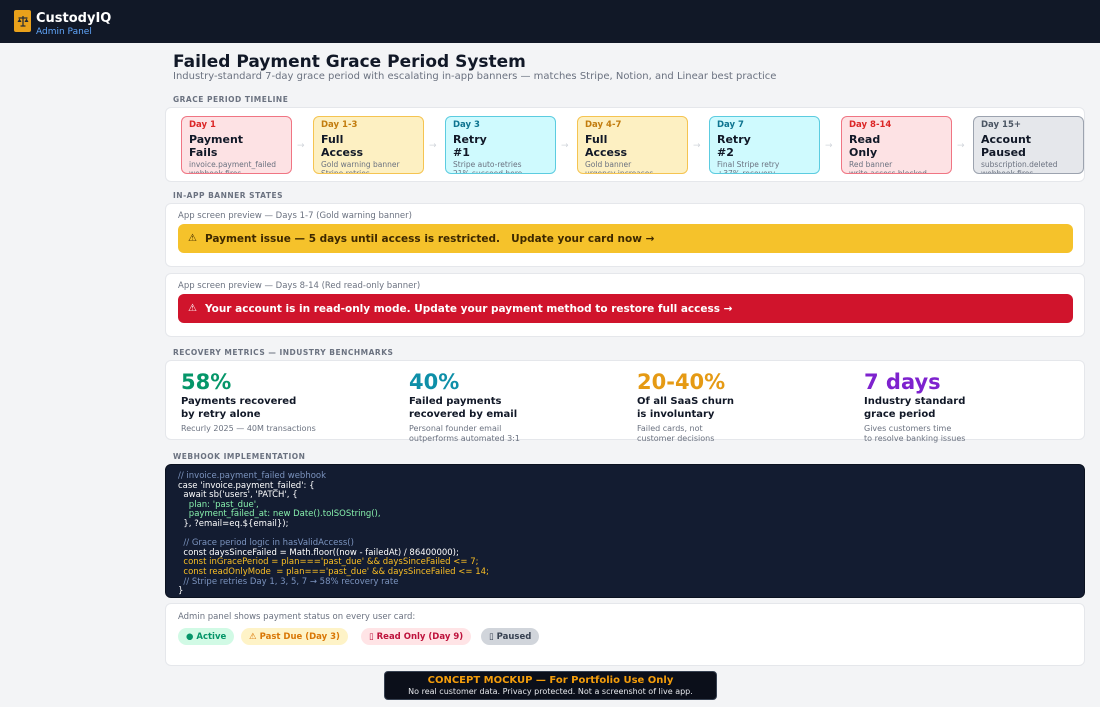 The height and width of the screenshot is (707, 1100). Describe the element at coordinates (238, 495) in the screenshot. I see `code-line: await sb('users', 'PATCH', {` at that location.